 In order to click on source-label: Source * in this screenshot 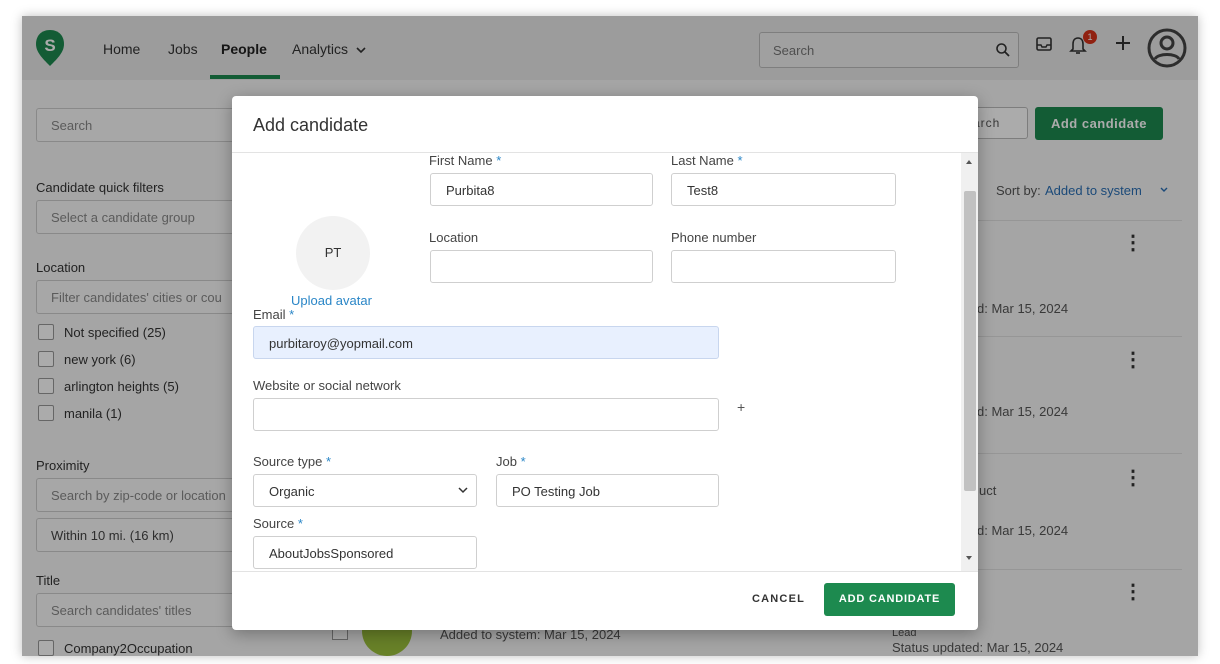, I will do `click(278, 523)`.